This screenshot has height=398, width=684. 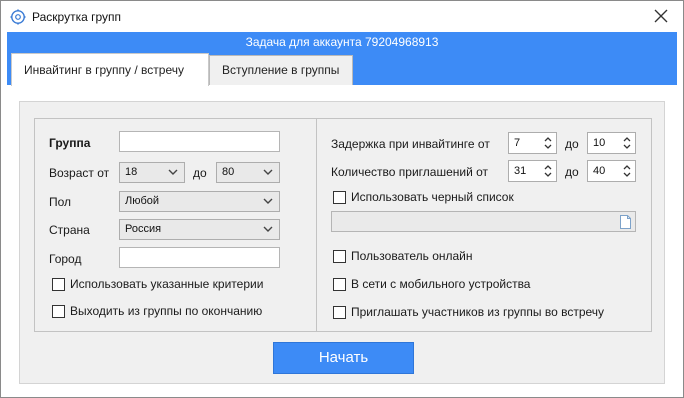 I want to click on age-from-value: 18, so click(x=131, y=172).